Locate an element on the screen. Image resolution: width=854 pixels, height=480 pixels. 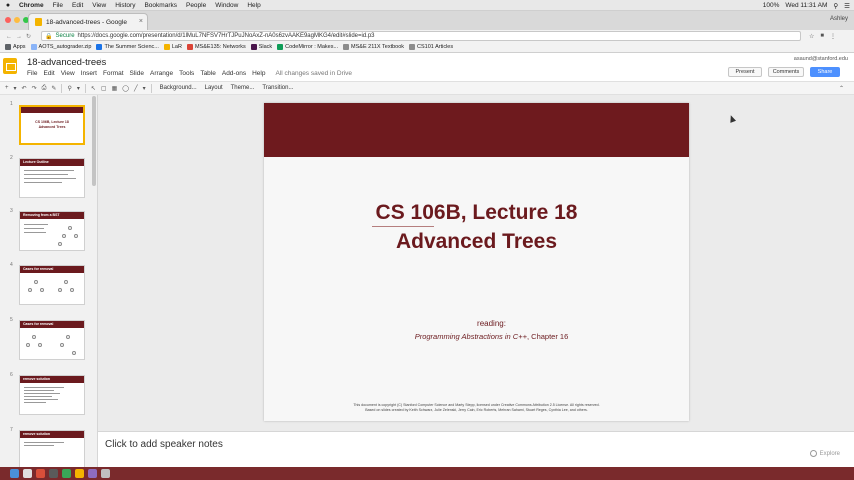
battery-indicator: 100% is located at coordinates (771, 5).